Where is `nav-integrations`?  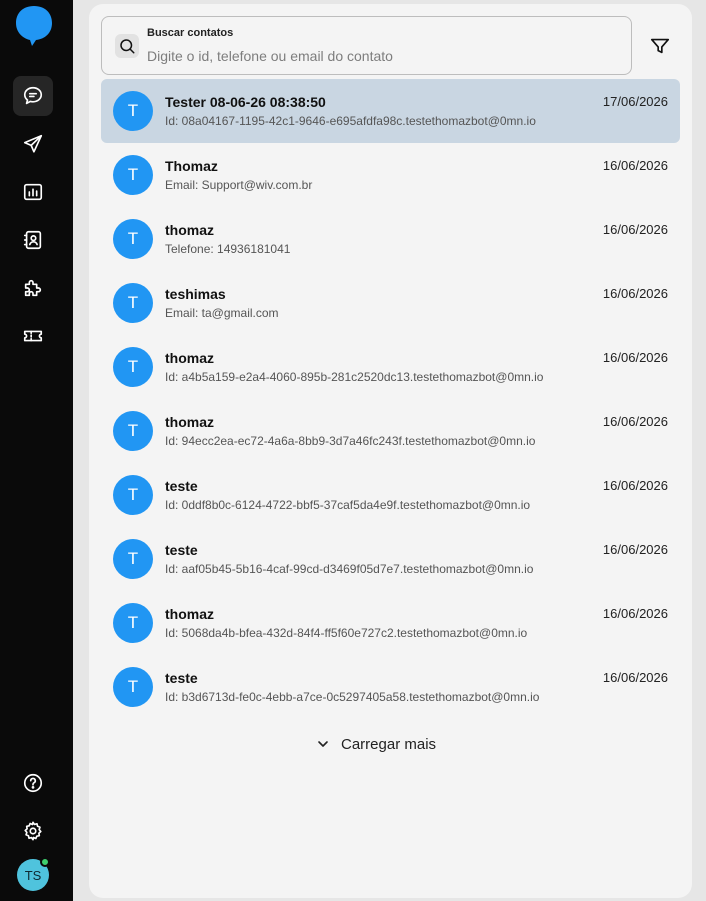 nav-integrations is located at coordinates (33, 288).